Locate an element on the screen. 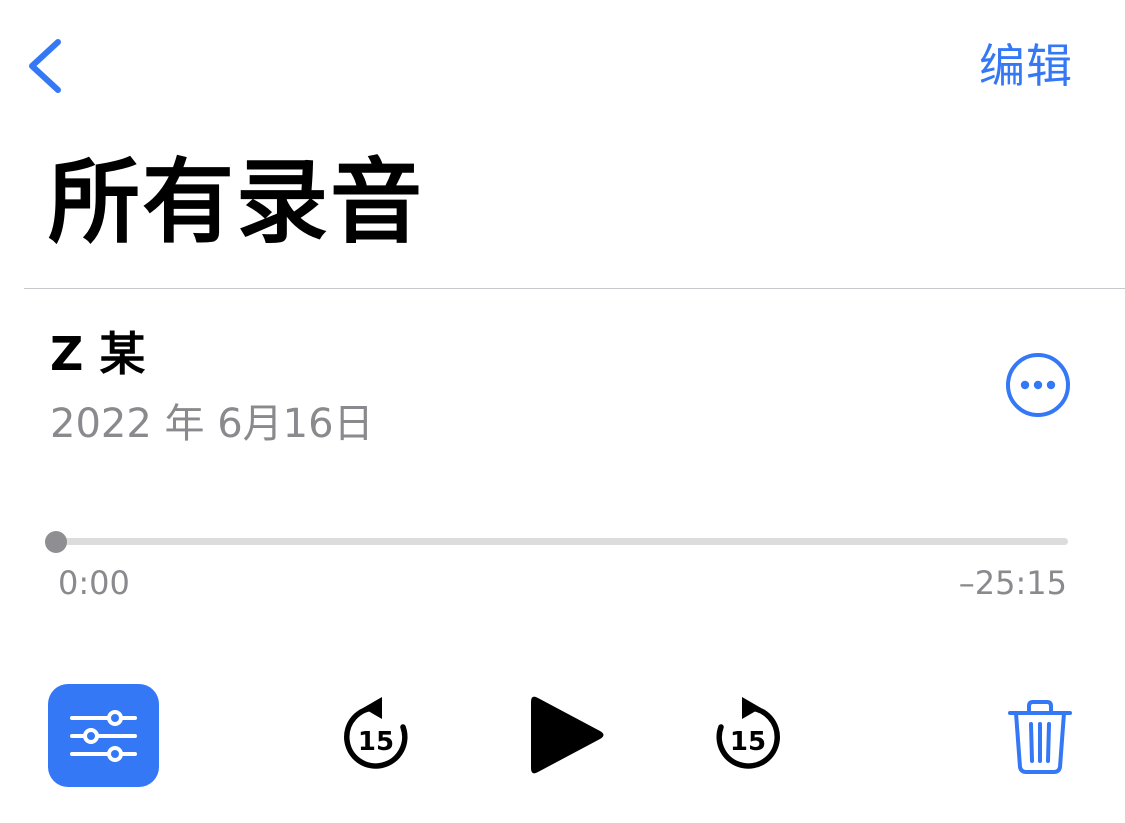 The height and width of the screenshot is (823, 1125). play-button is located at coordinates (567, 735).